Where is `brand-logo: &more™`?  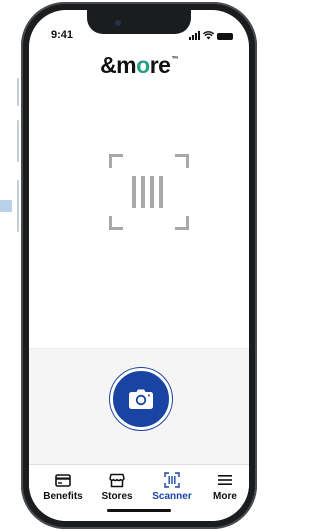
brand-logo: &more™ is located at coordinates (139, 65).